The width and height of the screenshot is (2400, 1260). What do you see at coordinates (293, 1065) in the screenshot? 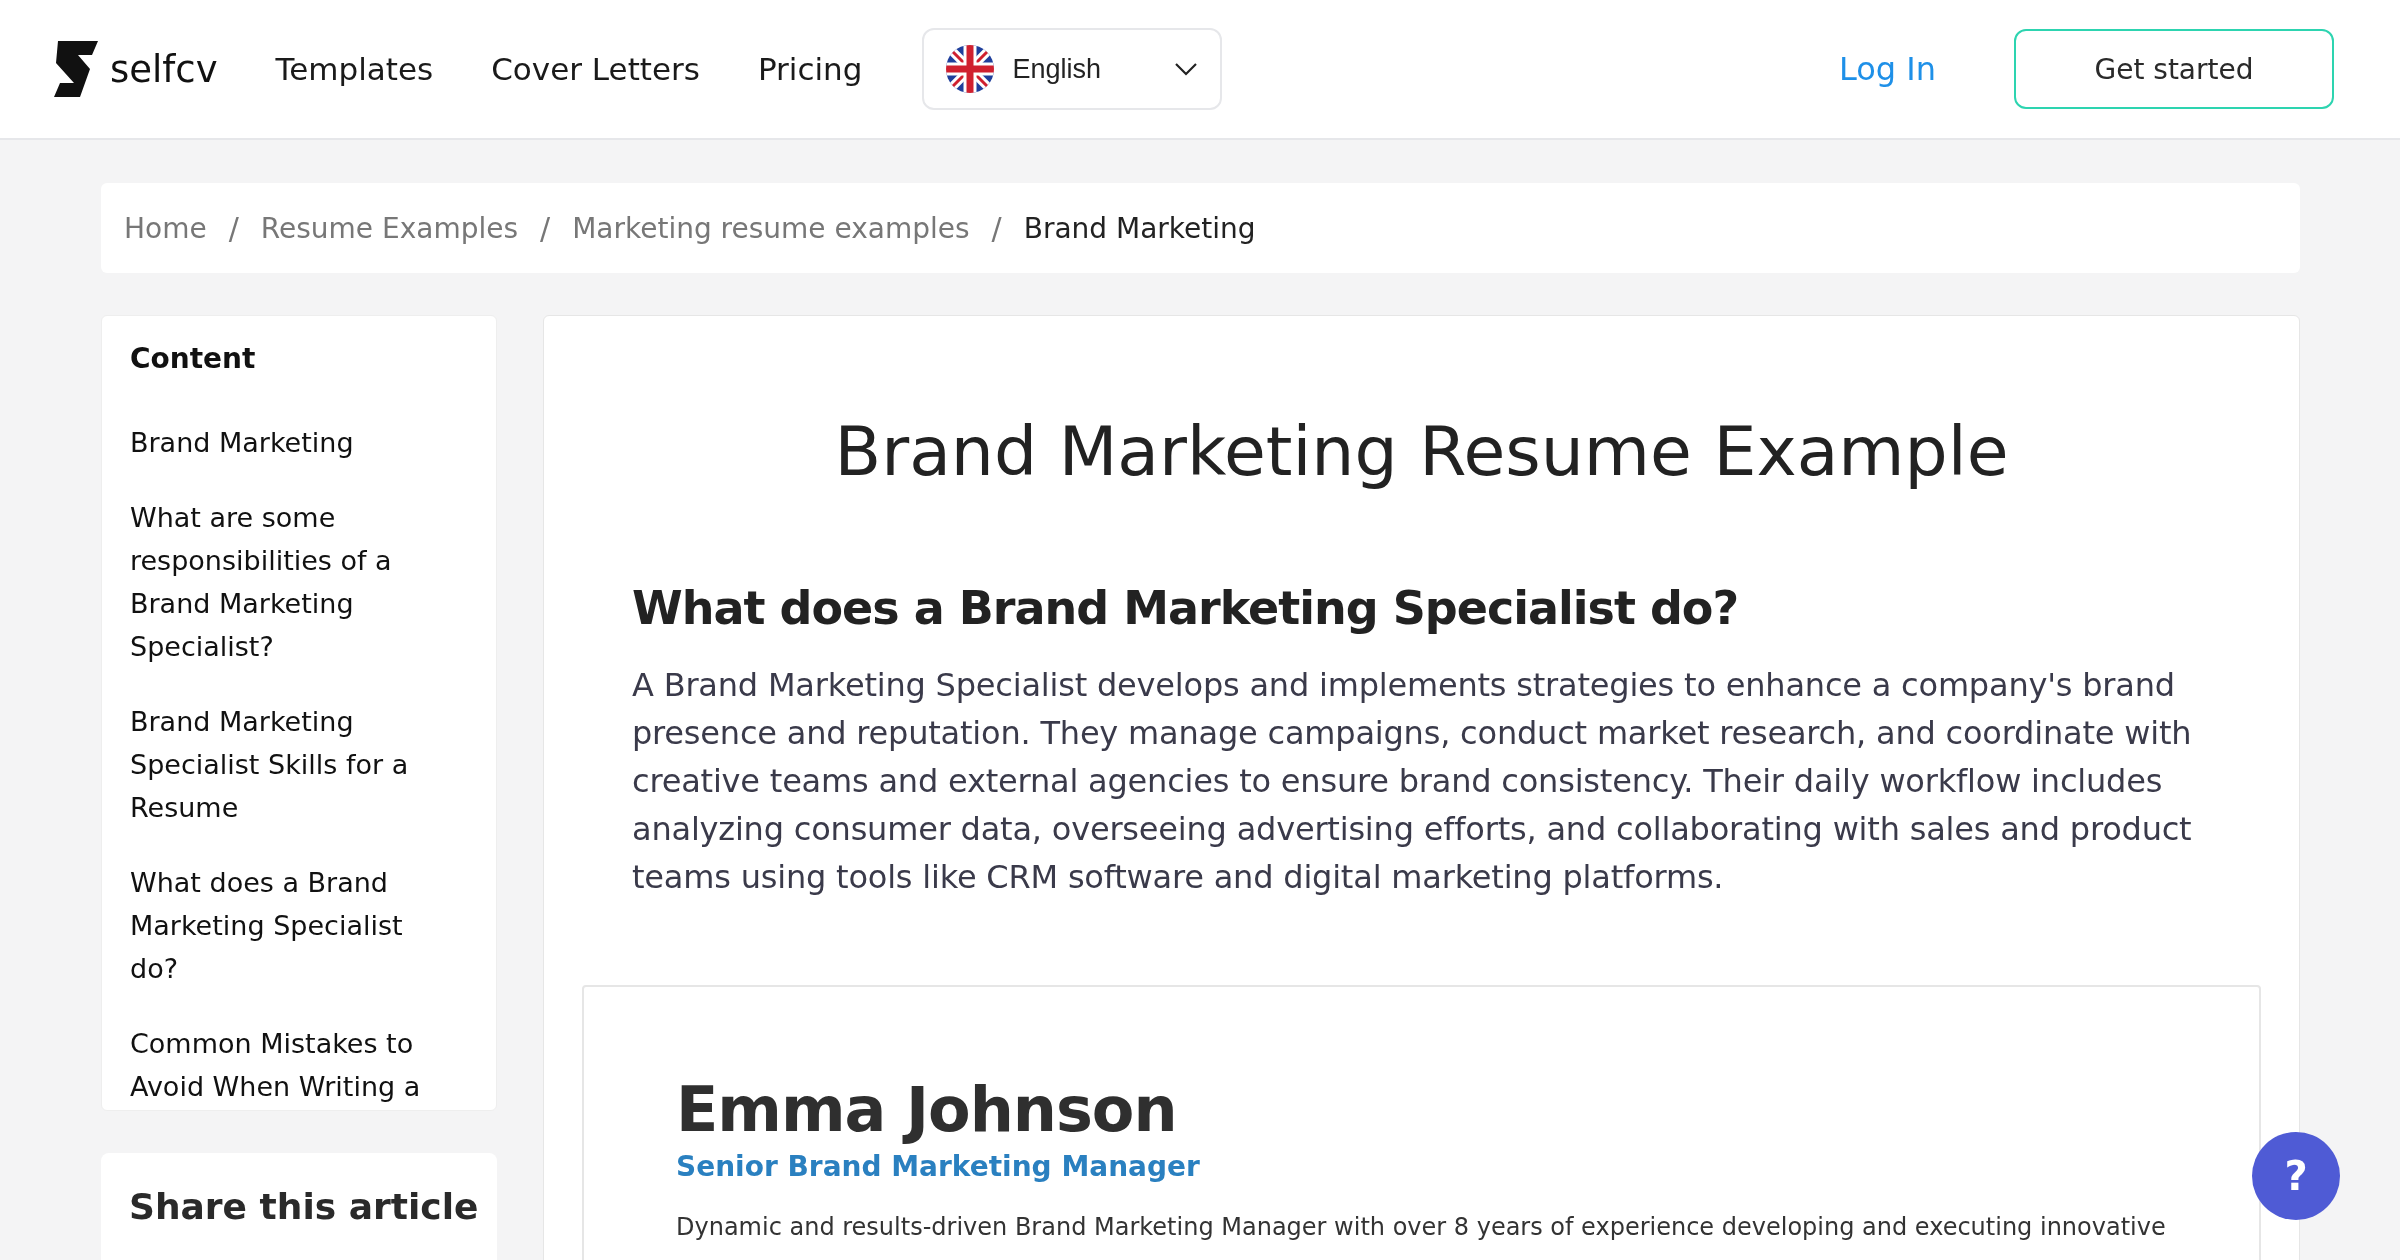
I see `contents-link: Common Mistakes to Avoid When Writing a` at bounding box center [293, 1065].